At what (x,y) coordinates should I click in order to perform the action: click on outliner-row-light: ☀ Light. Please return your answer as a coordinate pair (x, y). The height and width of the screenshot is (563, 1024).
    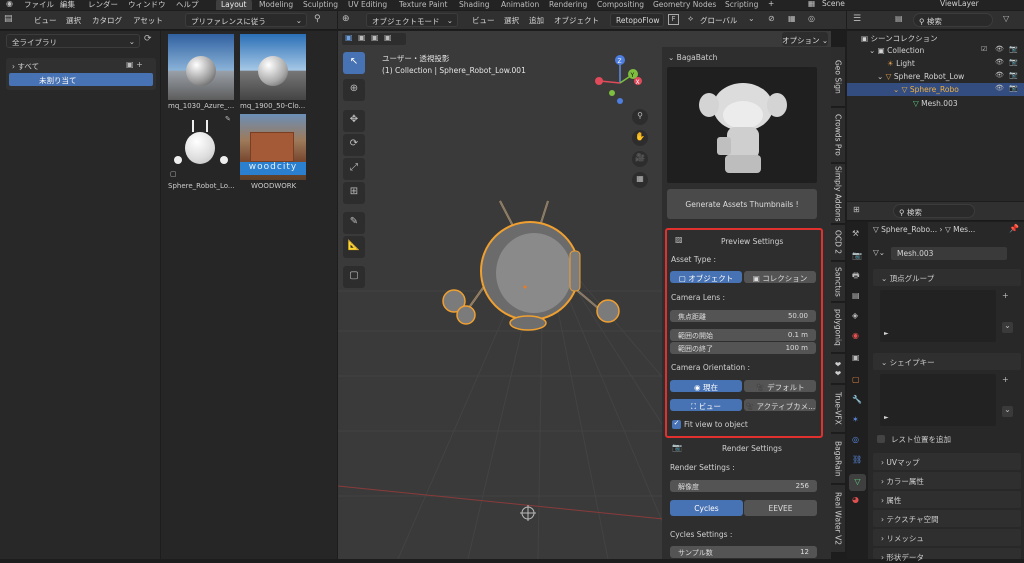
    Looking at the image, I should click on (901, 63).